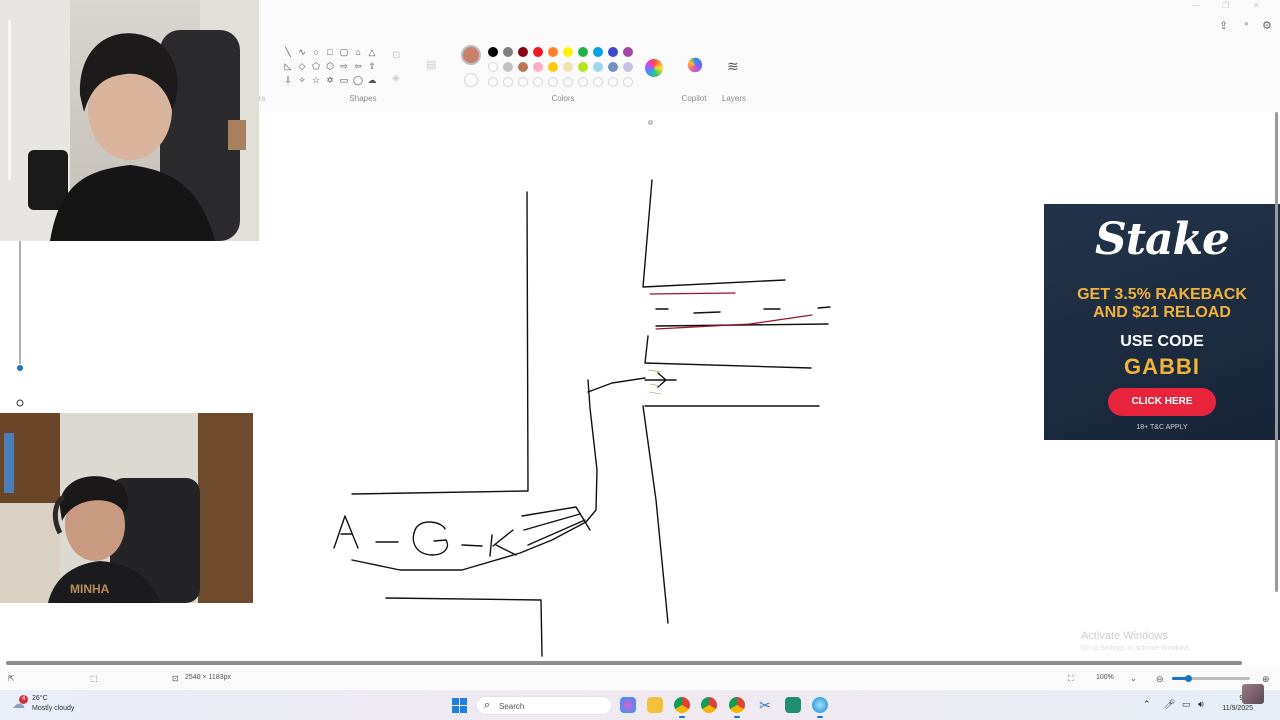 The image size is (1280, 720). Describe the element at coordinates (1169, 704) in the screenshot. I see `microphone-icon: 🎤︎` at that location.